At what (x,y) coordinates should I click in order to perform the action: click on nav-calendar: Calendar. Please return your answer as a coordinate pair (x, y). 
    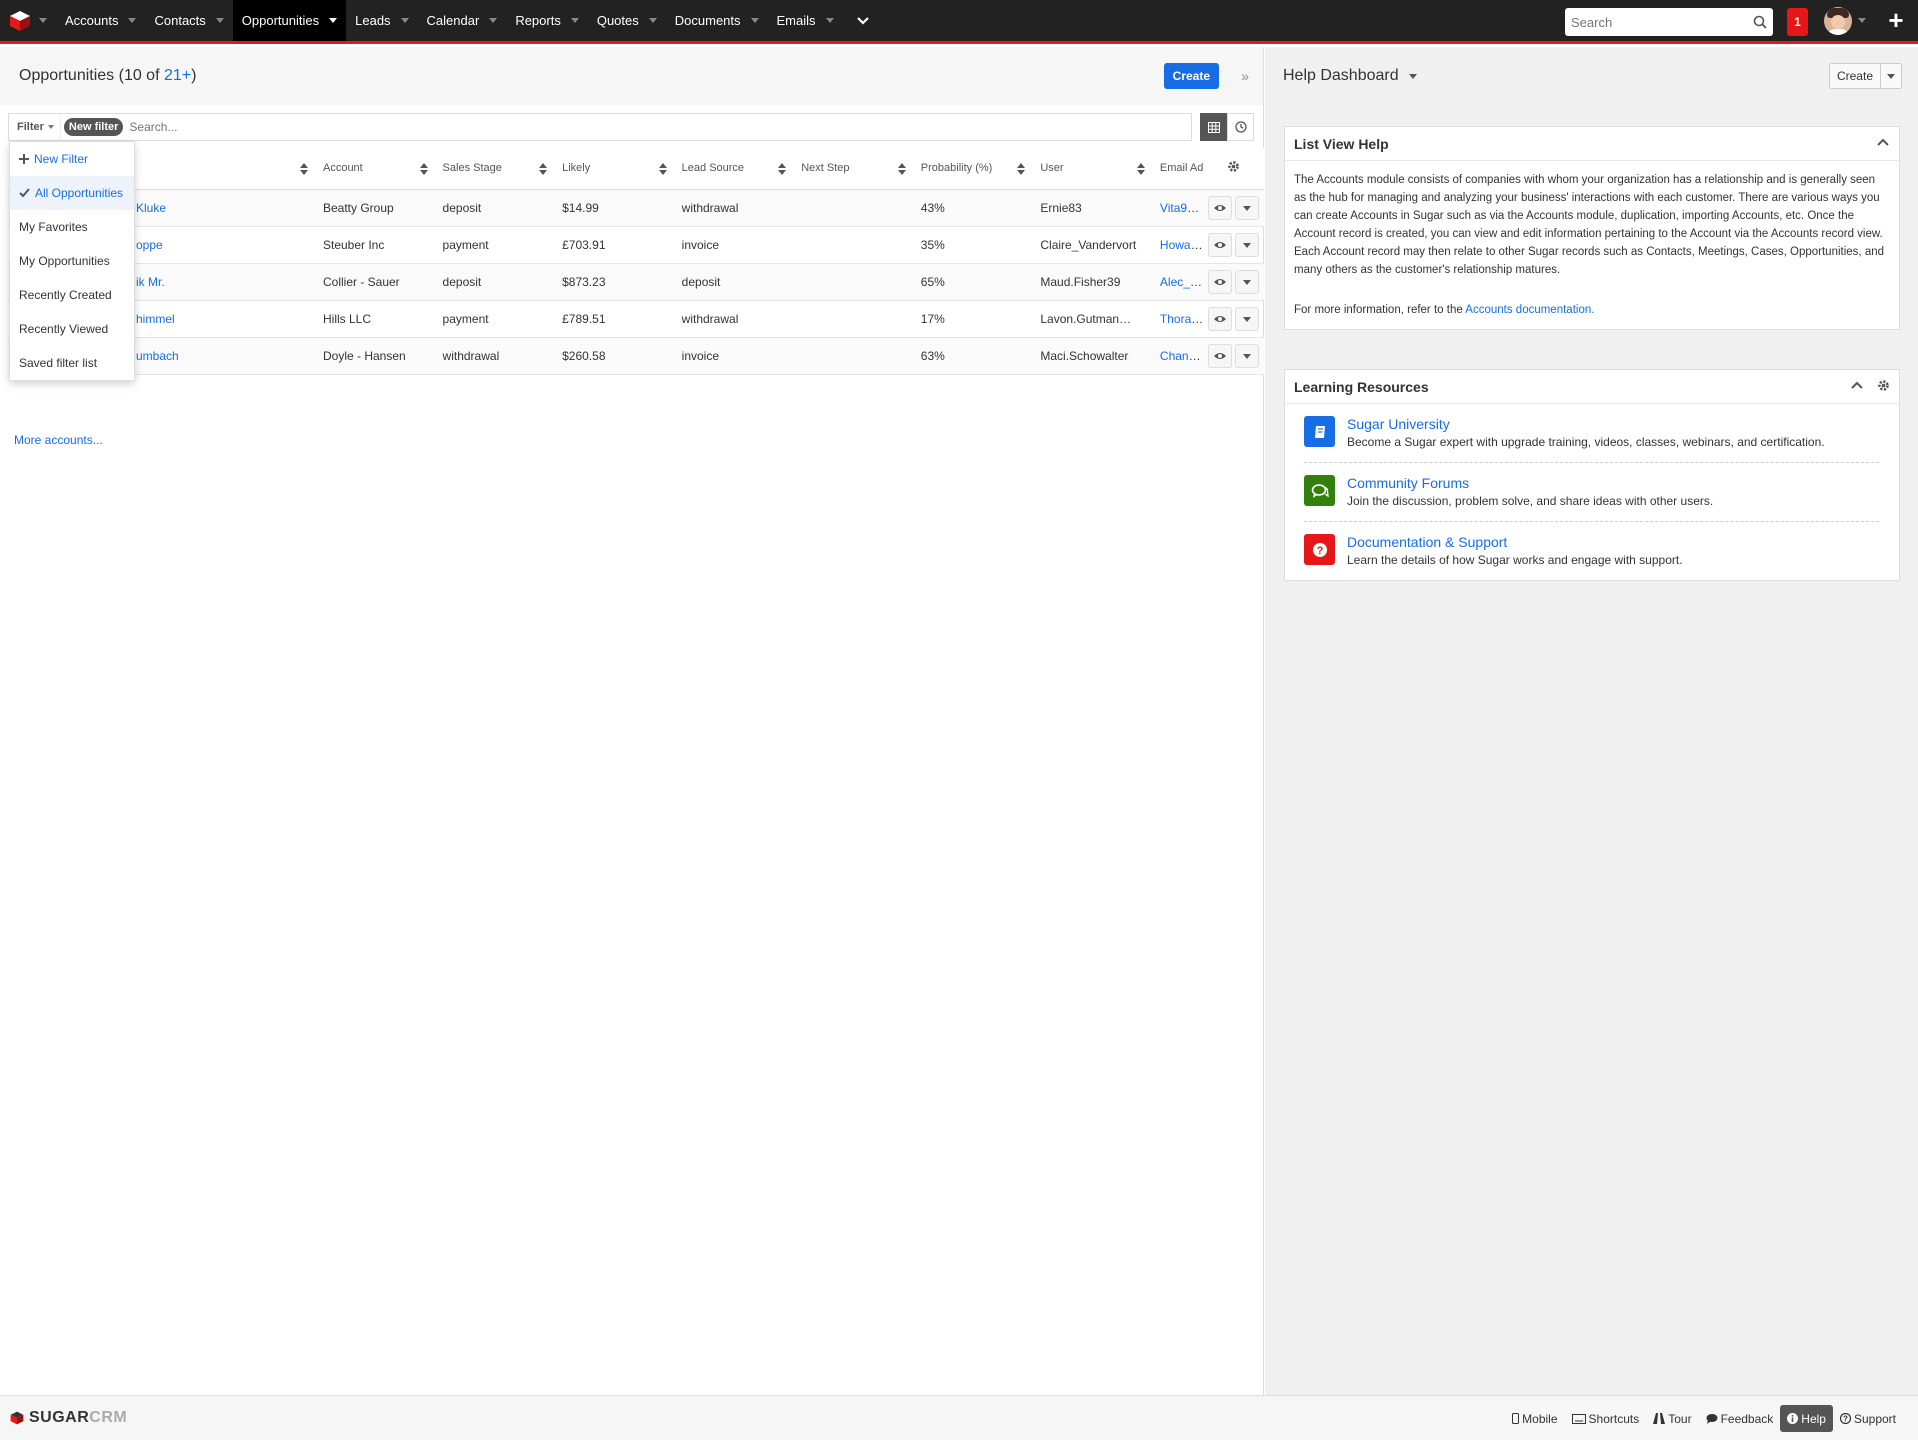
    Looking at the image, I should click on (462, 20).